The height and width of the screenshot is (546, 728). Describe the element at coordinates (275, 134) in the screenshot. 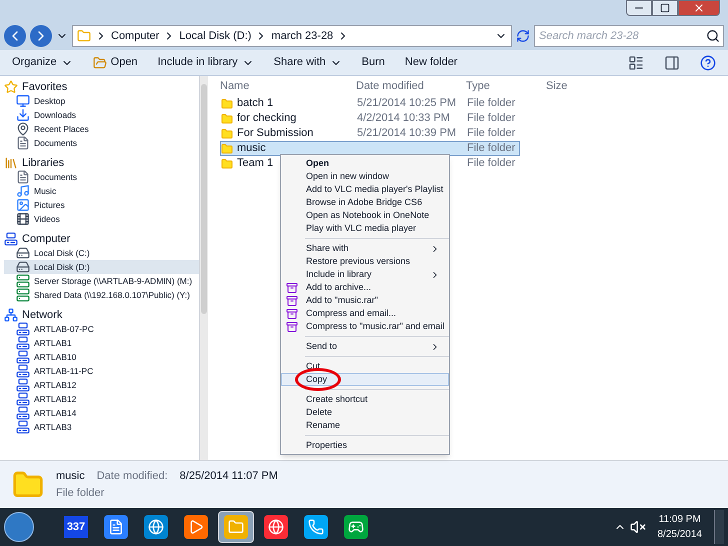

I see `file-name: For Submission` at that location.